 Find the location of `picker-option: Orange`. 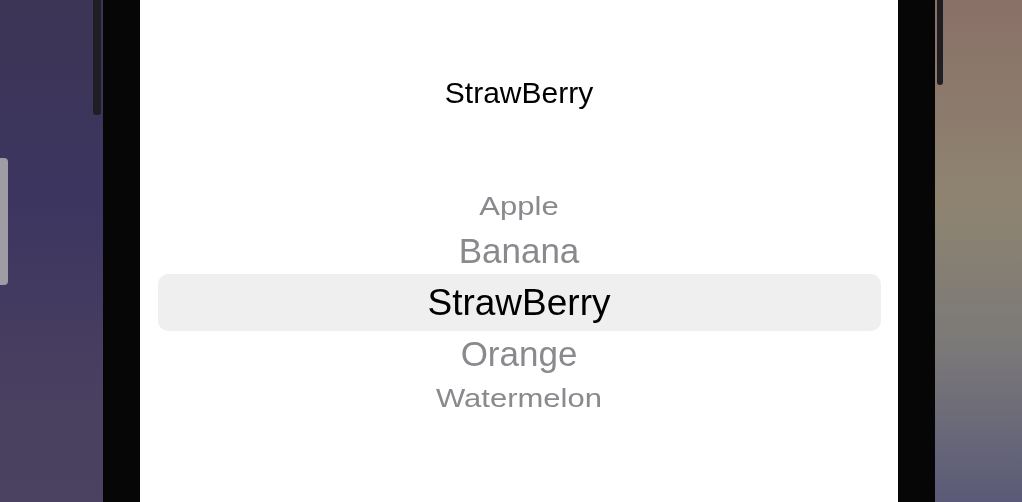

picker-option: Orange is located at coordinates (519, 354).